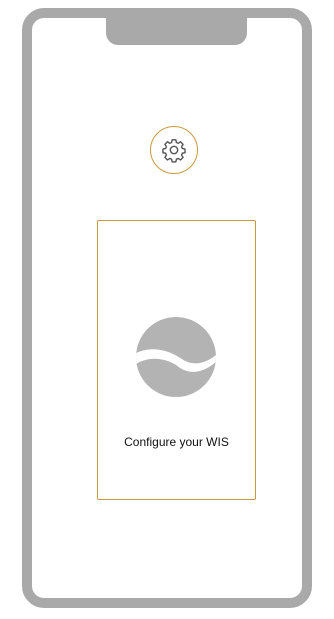  Describe the element at coordinates (176, 357) in the screenshot. I see `wis-logo-icon` at that location.